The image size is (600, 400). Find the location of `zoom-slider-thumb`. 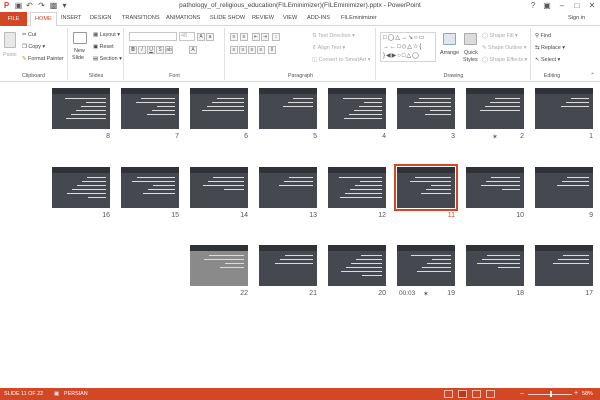

zoom-slider-thumb is located at coordinates (551, 394).